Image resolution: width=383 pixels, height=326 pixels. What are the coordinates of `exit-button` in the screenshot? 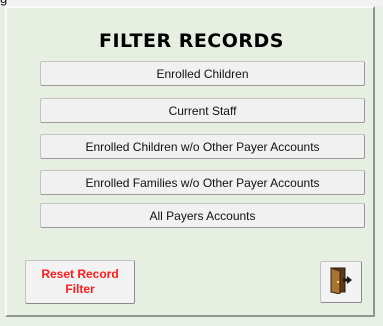 It's located at (341, 282).